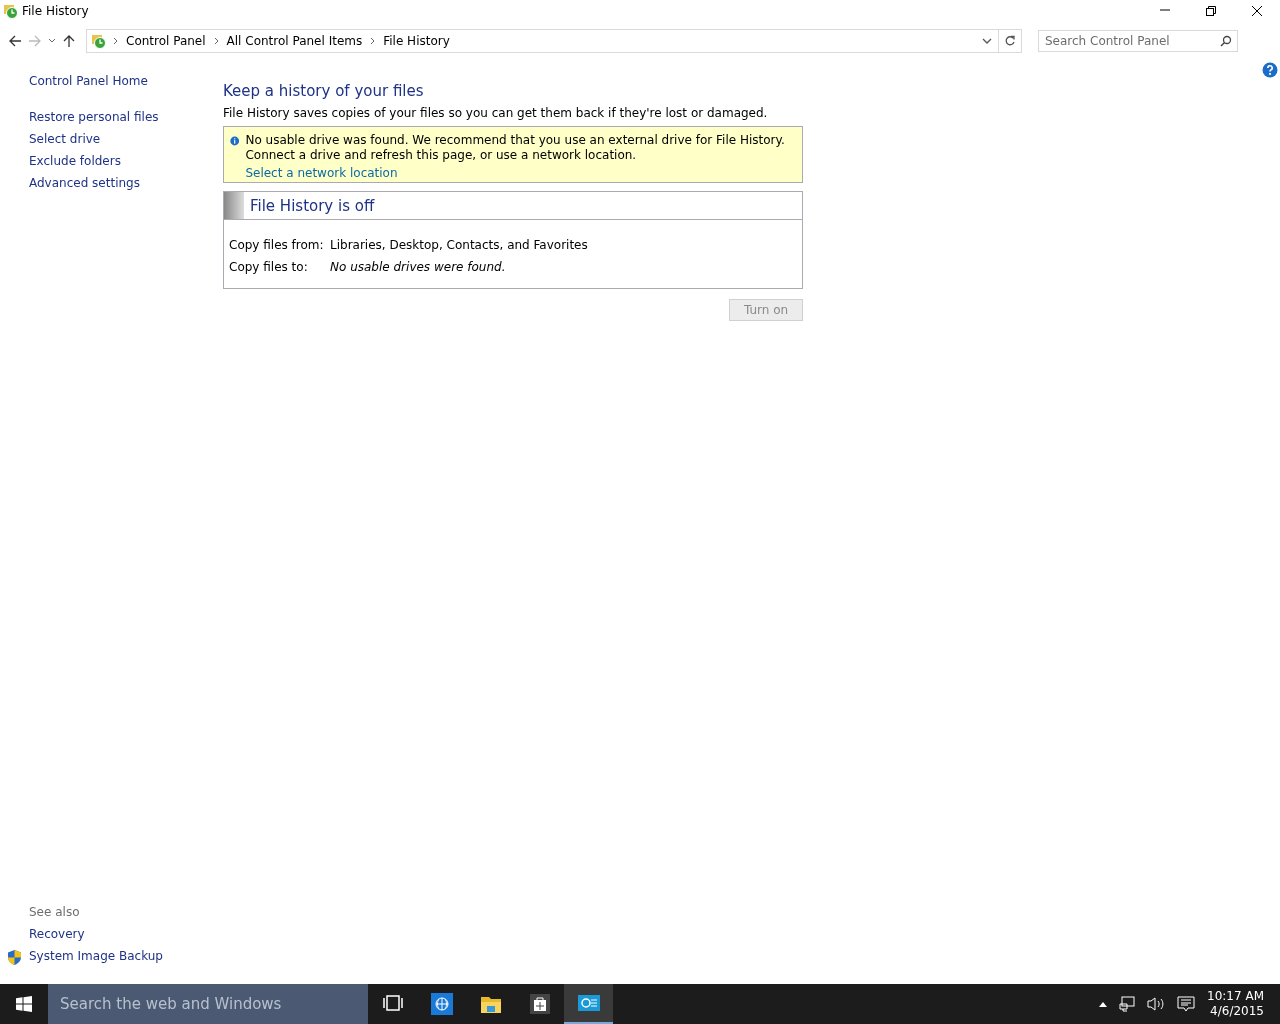 This screenshot has height=1024, width=1280. I want to click on taskbar-search-field: Search the web and Windows, so click(208, 1004).